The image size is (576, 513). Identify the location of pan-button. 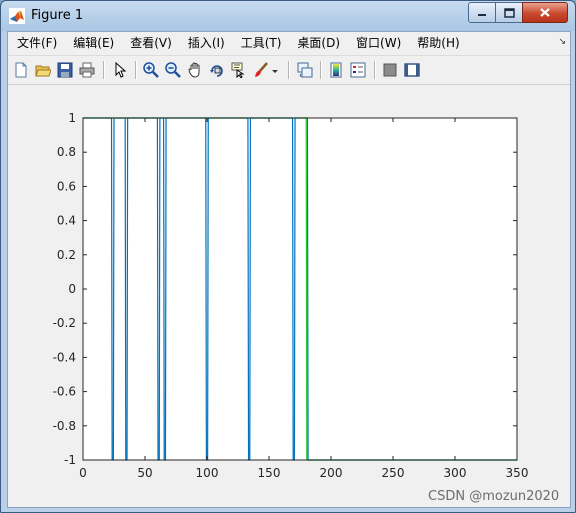
(195, 70).